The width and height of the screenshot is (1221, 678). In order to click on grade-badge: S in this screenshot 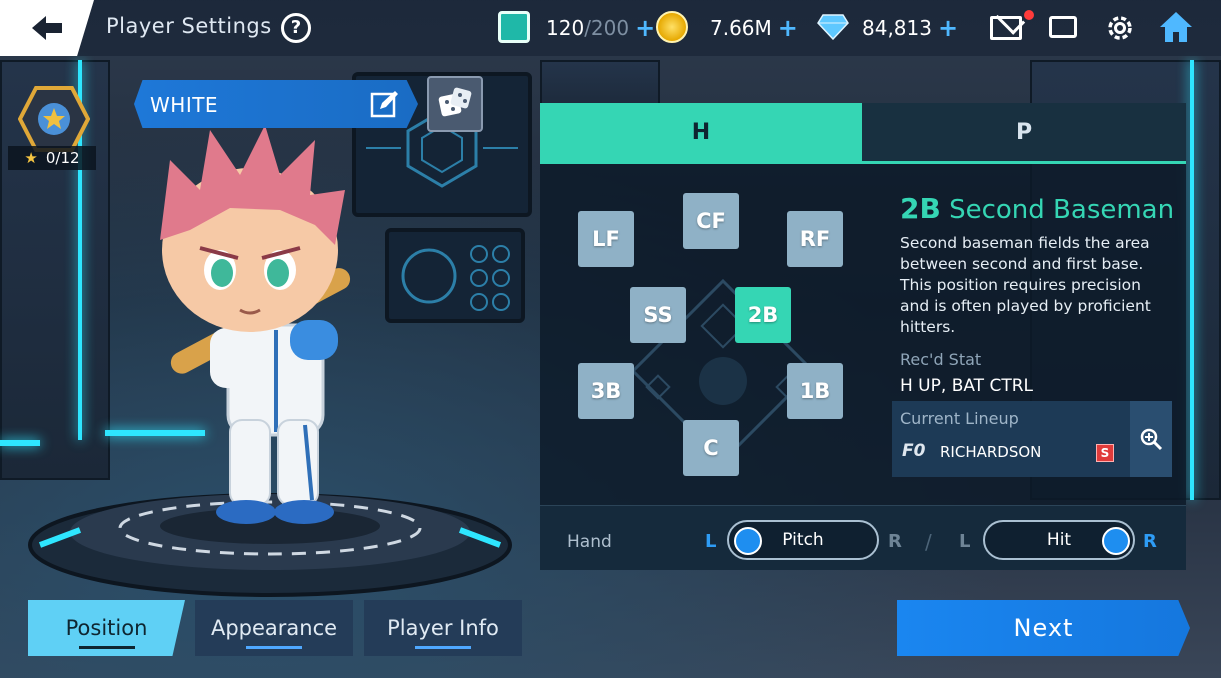, I will do `click(1105, 453)`.